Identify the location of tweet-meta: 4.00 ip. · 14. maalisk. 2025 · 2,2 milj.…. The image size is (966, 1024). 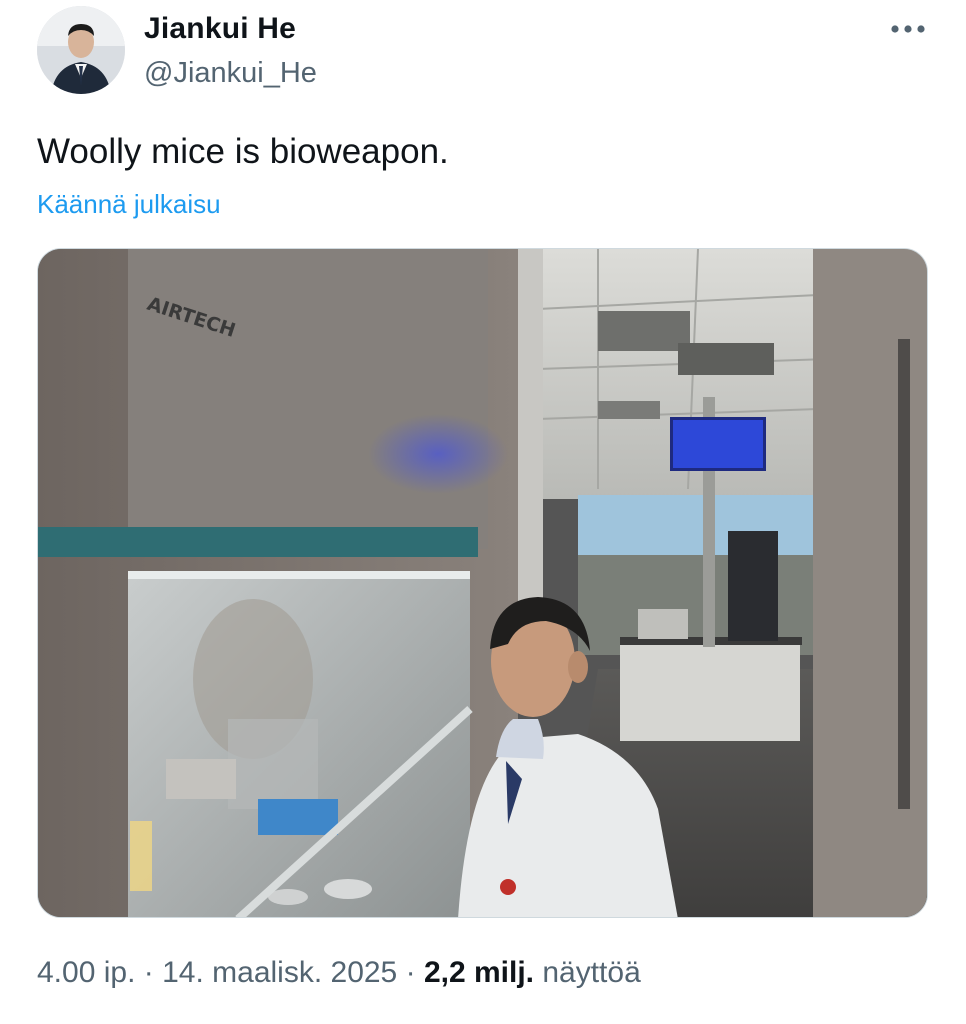
(339, 973).